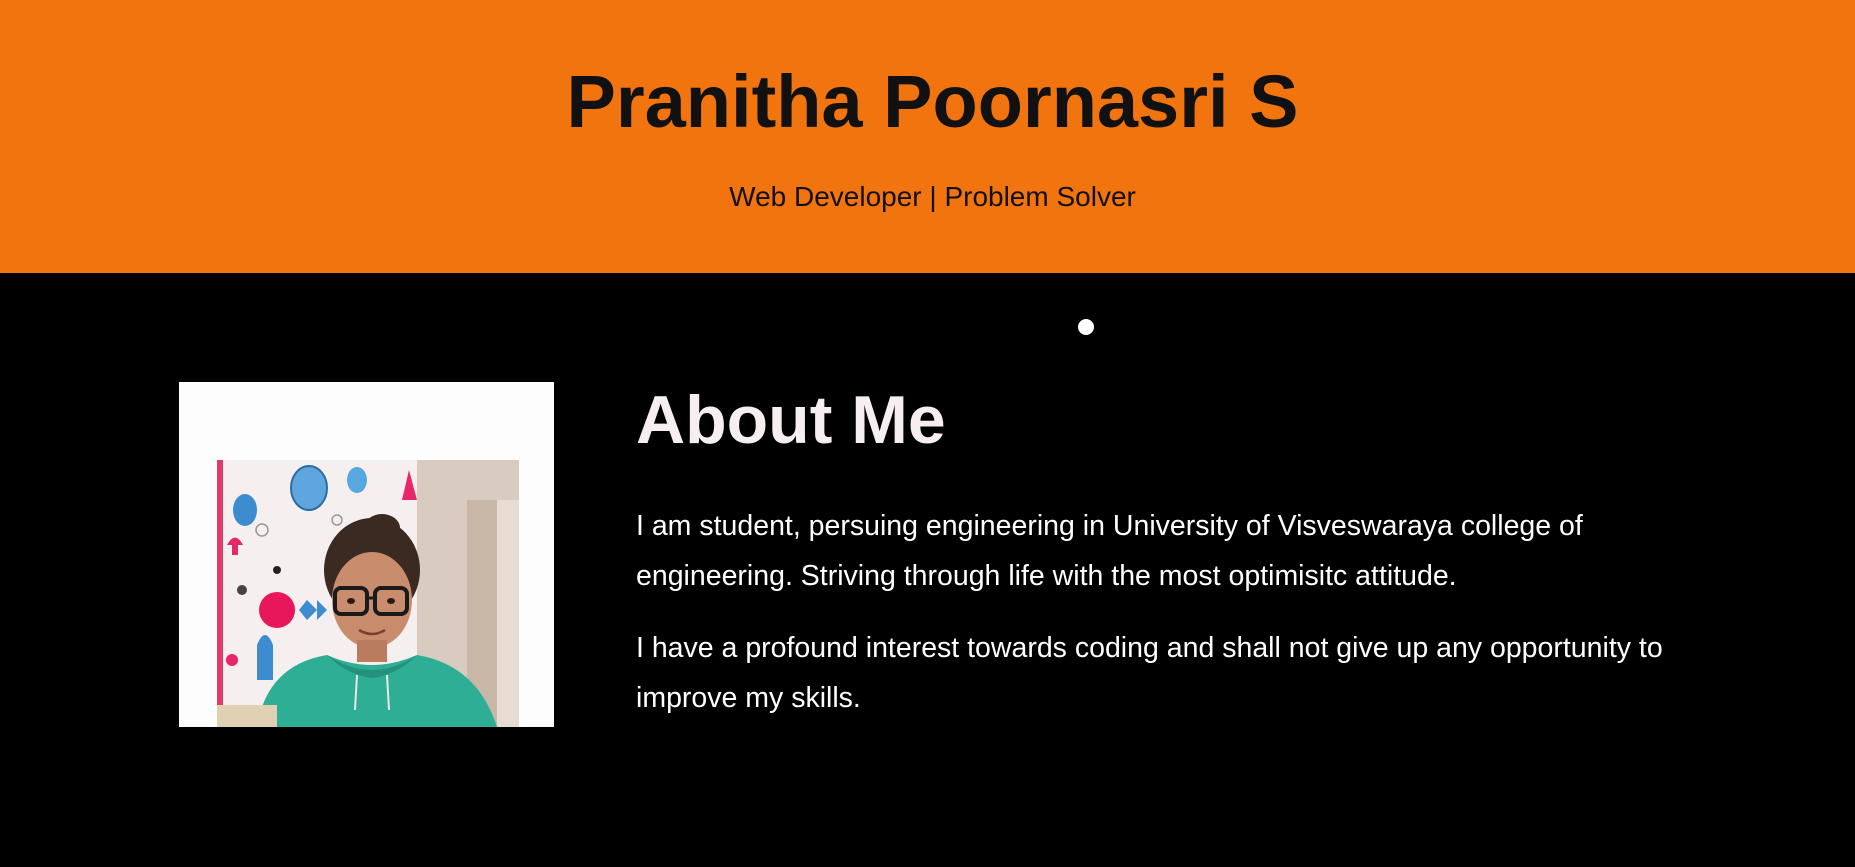  I want to click on profile-photo, so click(368, 593).